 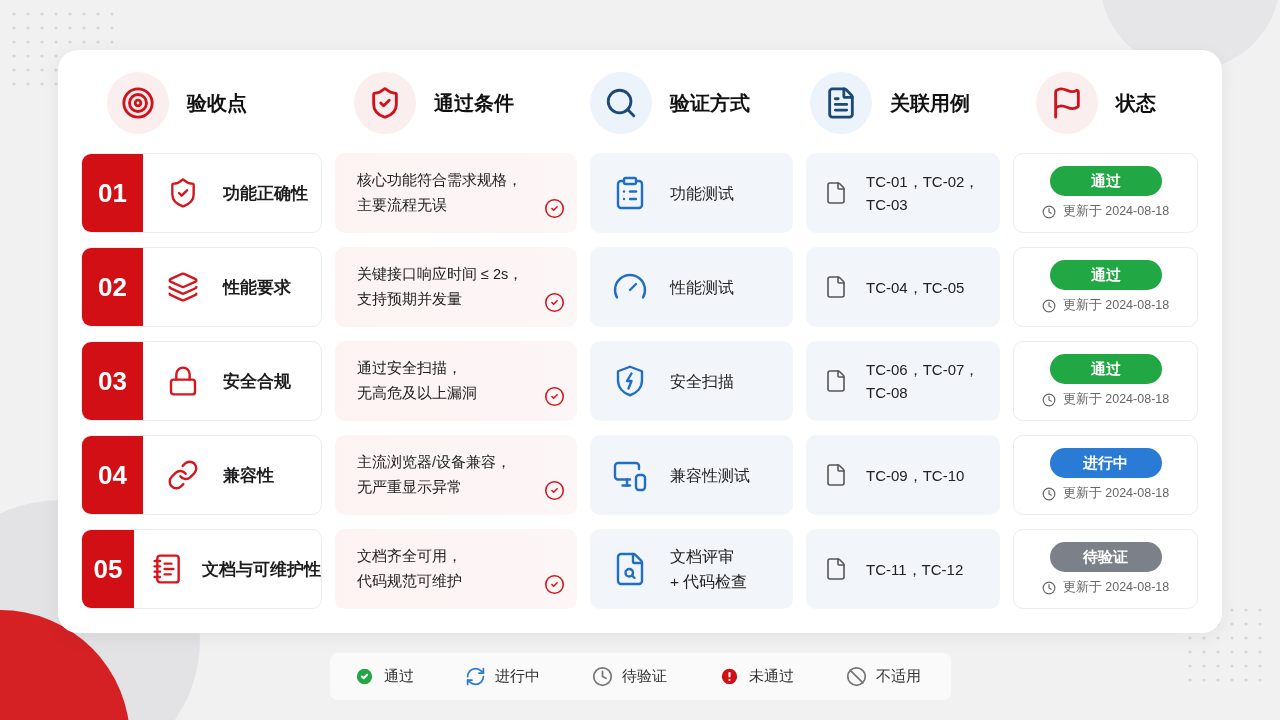 What do you see at coordinates (417, 393) in the screenshot?
I see `condition-text: 无高危及以上漏洞` at bounding box center [417, 393].